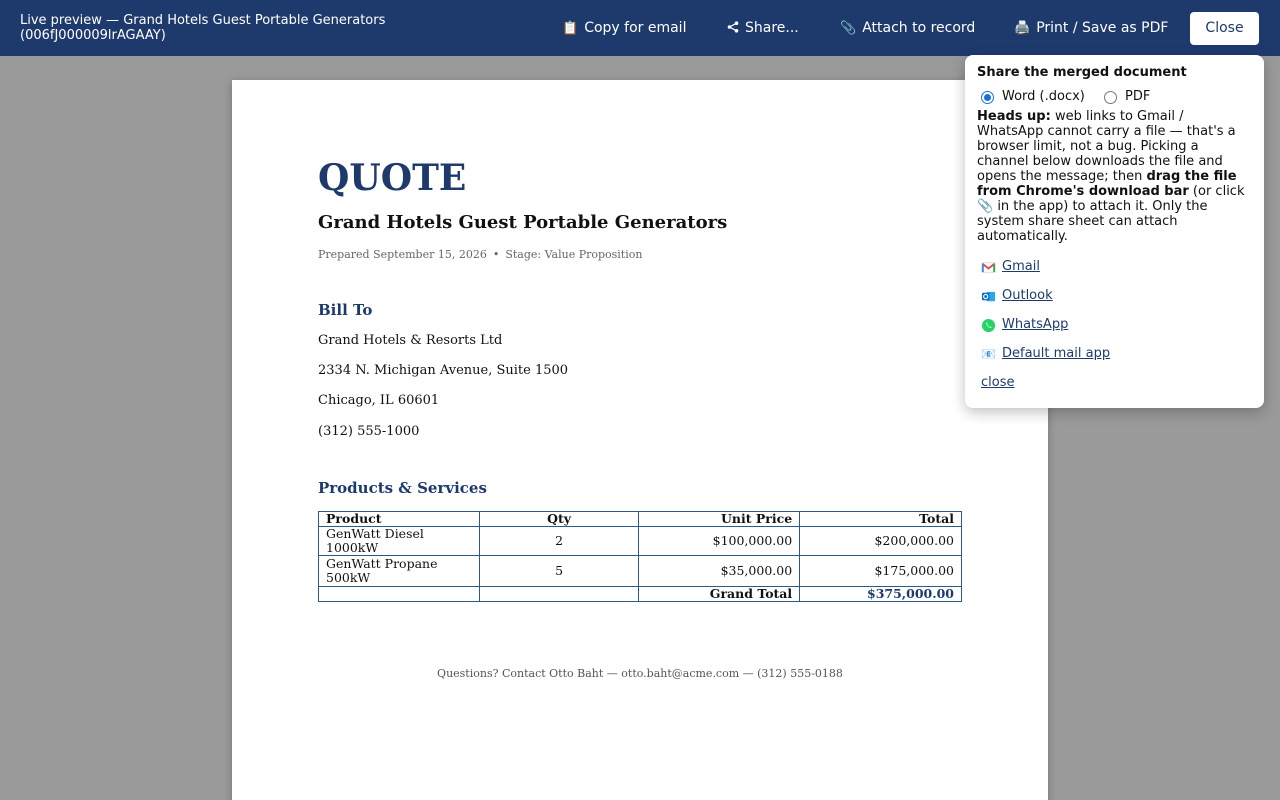 This screenshot has height=800, width=1280. I want to click on unit-price-cell: $35,000.00, so click(719, 571).